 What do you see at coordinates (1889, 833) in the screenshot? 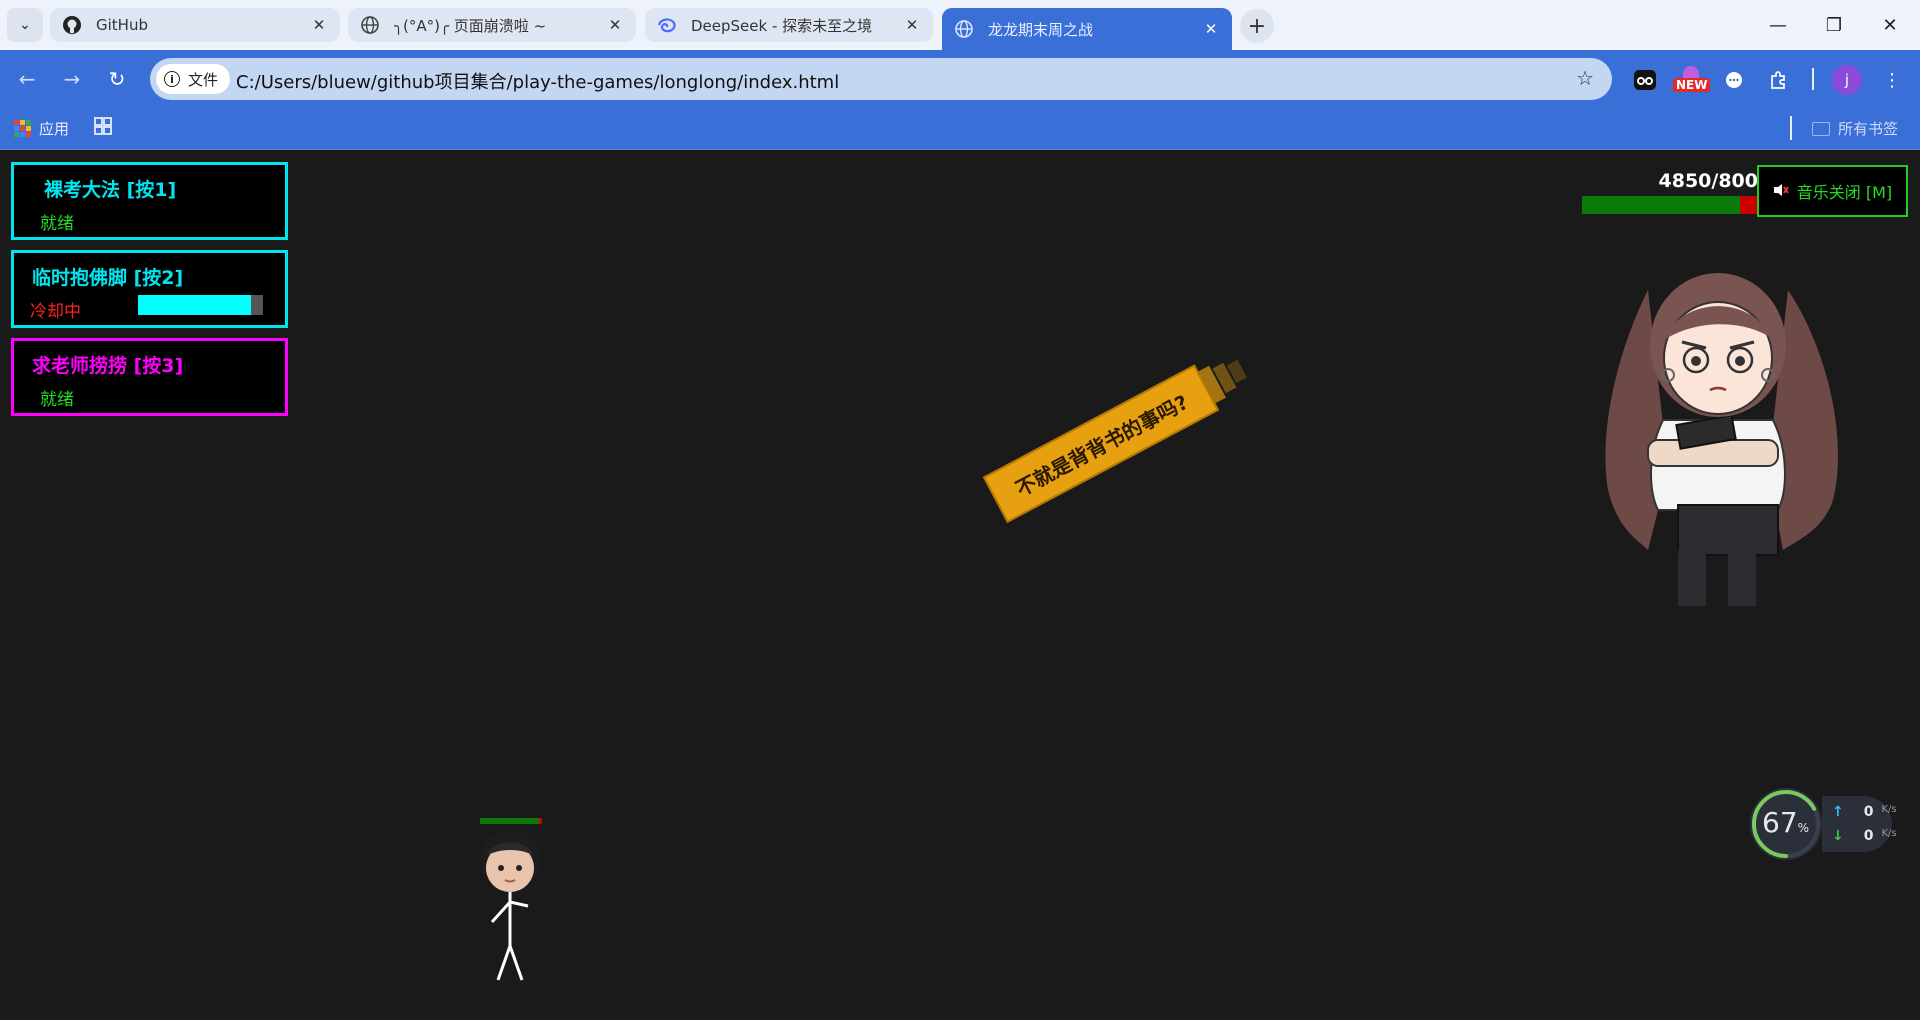
I see `download-unit: K/s` at bounding box center [1889, 833].